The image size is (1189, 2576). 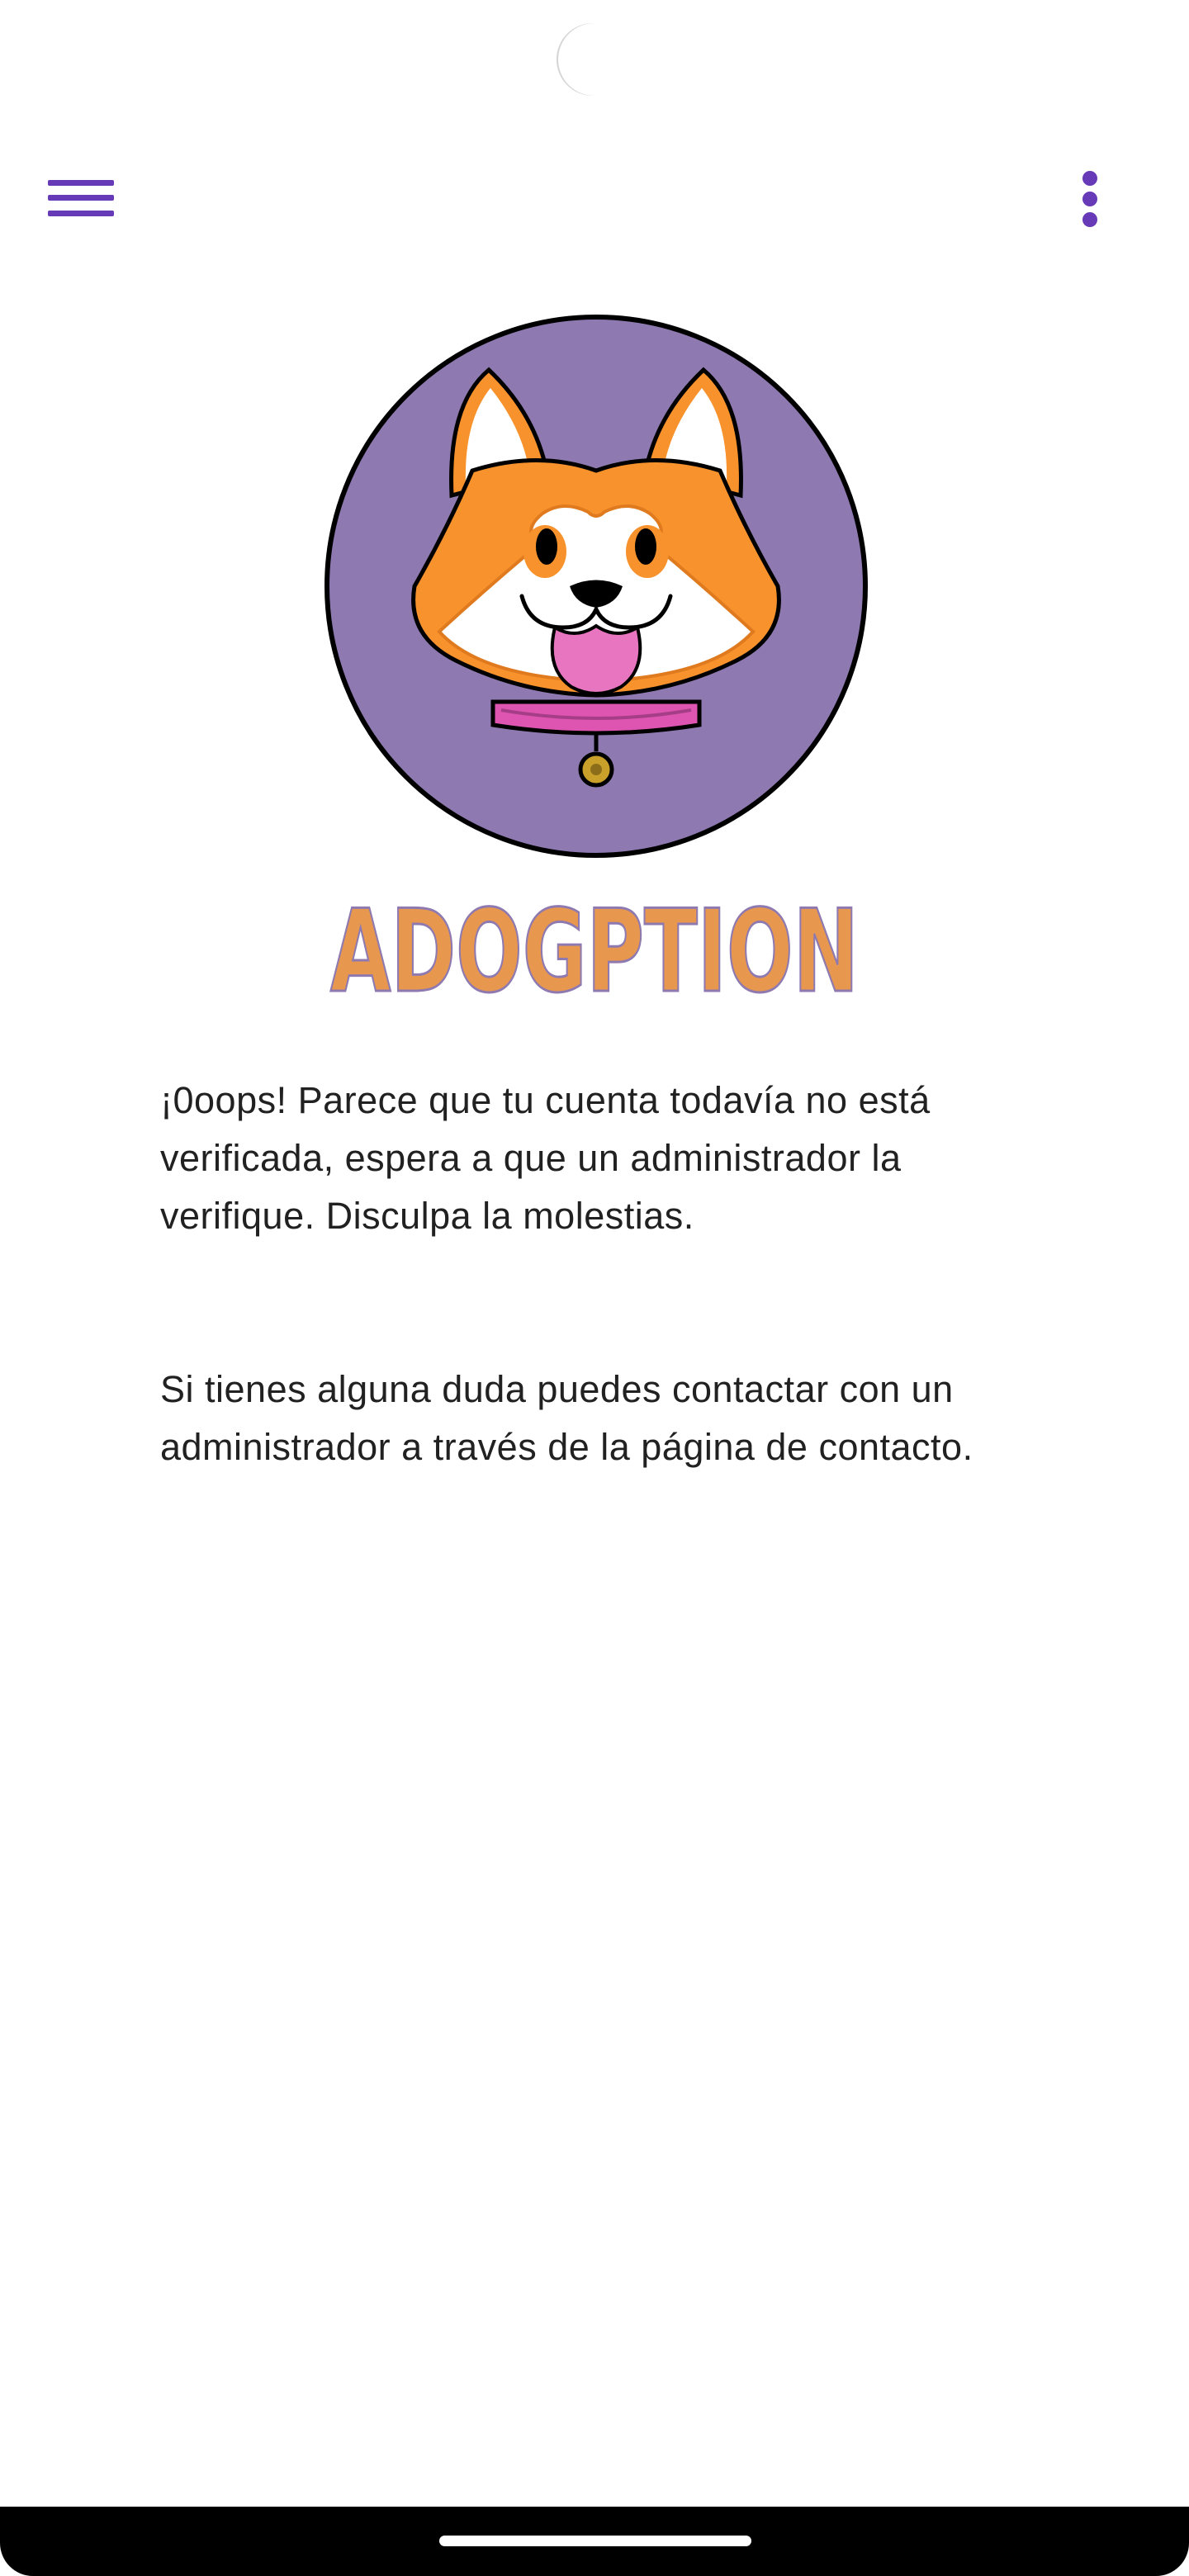 I want to click on app-wordmark: ADOGPTION, so click(x=594, y=947).